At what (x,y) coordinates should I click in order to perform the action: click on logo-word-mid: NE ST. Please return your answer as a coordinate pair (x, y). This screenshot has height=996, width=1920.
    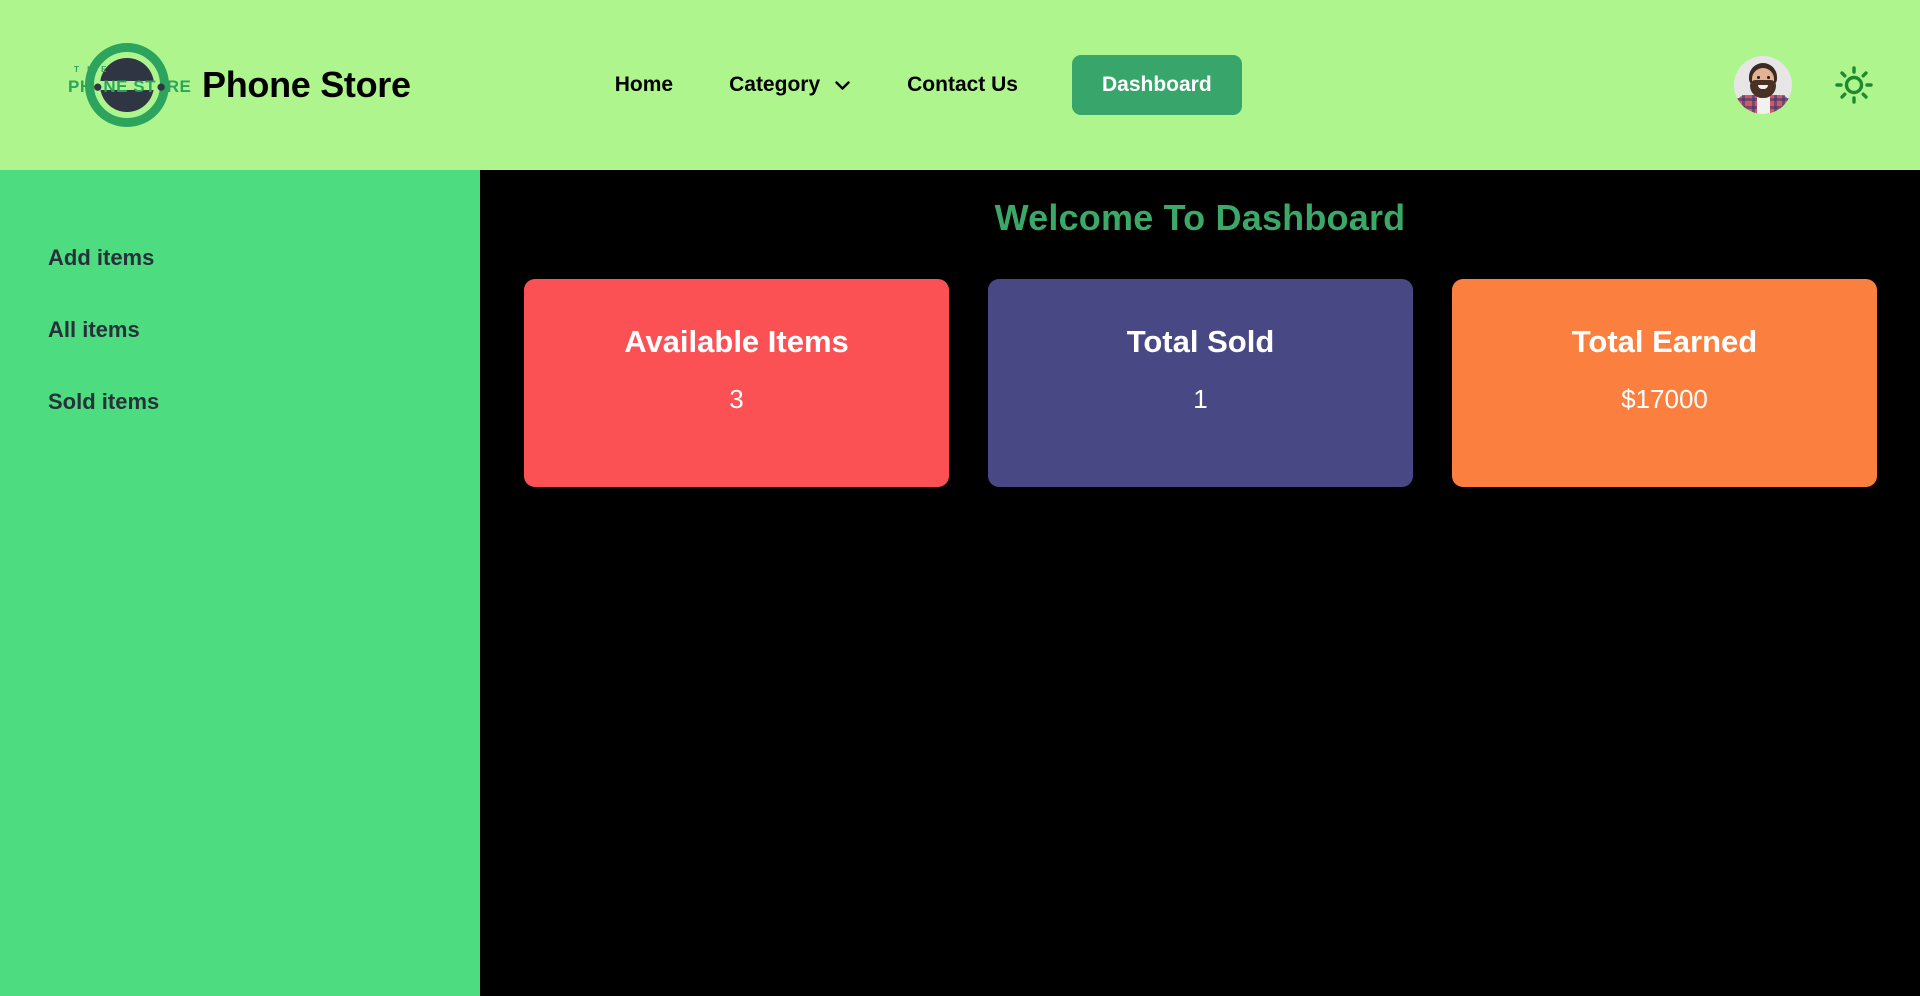
    Looking at the image, I should click on (129, 86).